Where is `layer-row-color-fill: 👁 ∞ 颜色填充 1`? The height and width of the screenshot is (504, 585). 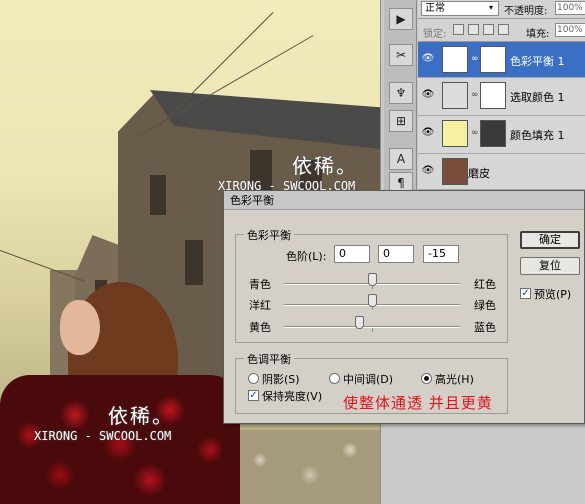 layer-row-color-fill: 👁 ∞ 颜色填充 1 is located at coordinates (501, 135).